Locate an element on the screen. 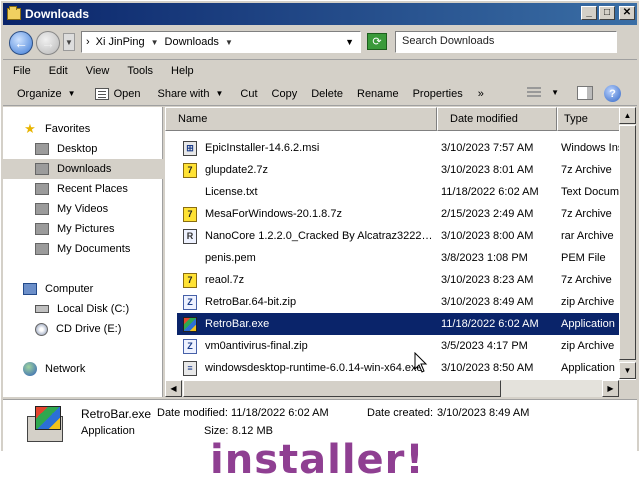 The height and width of the screenshot is (480, 640). open-label: Open is located at coordinates (127, 93).